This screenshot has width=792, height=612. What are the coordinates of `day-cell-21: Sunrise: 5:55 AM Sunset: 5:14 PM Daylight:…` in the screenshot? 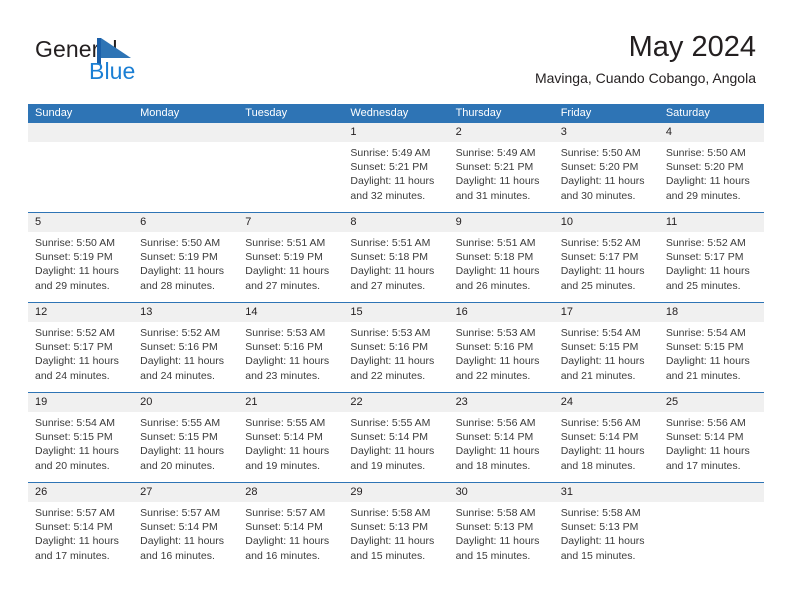 It's located at (290, 447).